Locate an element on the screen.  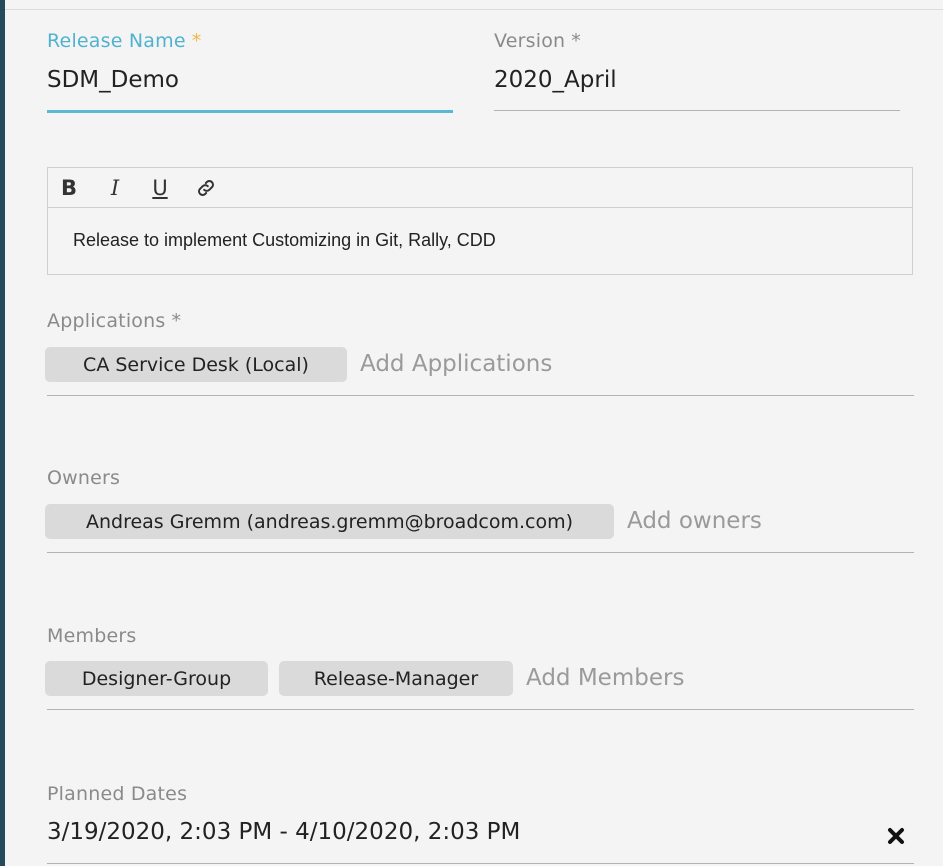
top-divider is located at coordinates (474, 9).